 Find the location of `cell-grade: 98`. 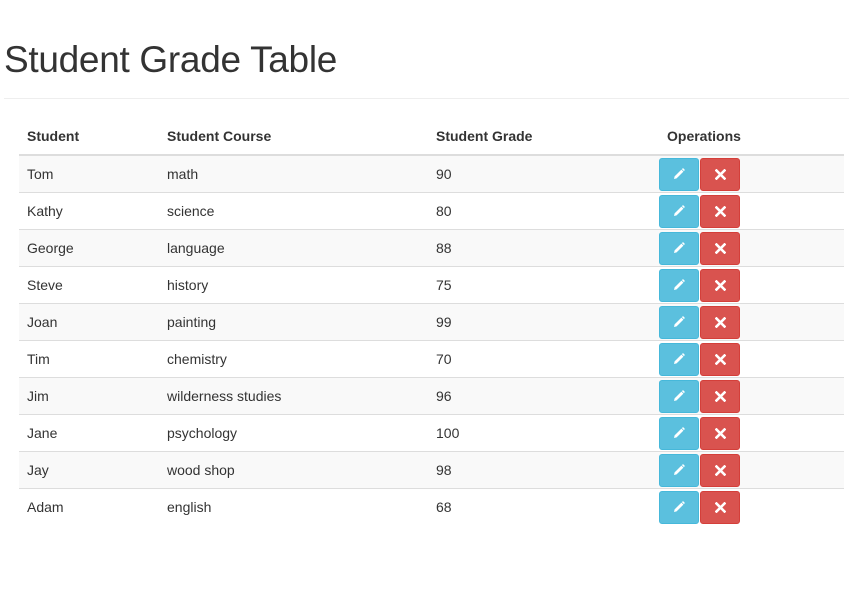

cell-grade: 98 is located at coordinates (543, 470).